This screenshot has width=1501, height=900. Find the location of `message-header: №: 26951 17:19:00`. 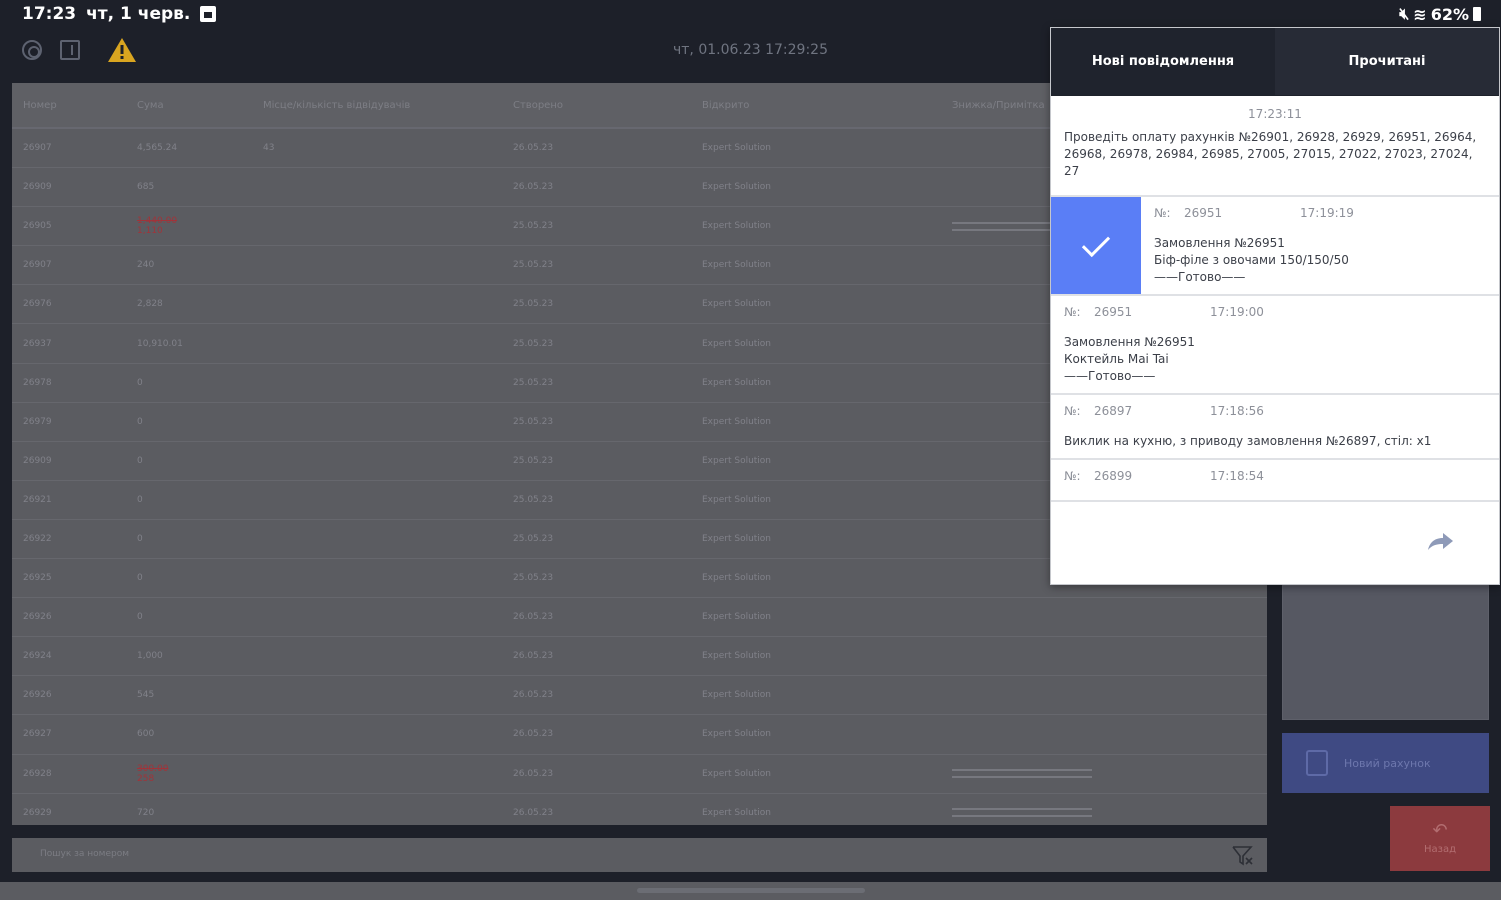

message-header: №: 26951 17:19:00 is located at coordinates (1275, 308).